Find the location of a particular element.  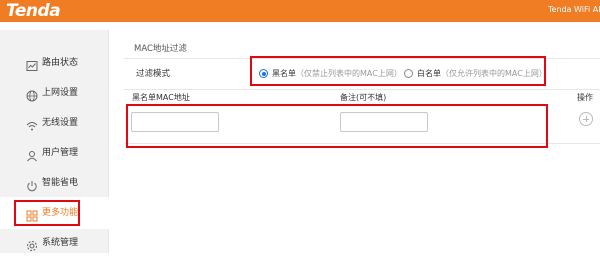

sidebar-item-user-management: 用户管理 is located at coordinates (54, 153).